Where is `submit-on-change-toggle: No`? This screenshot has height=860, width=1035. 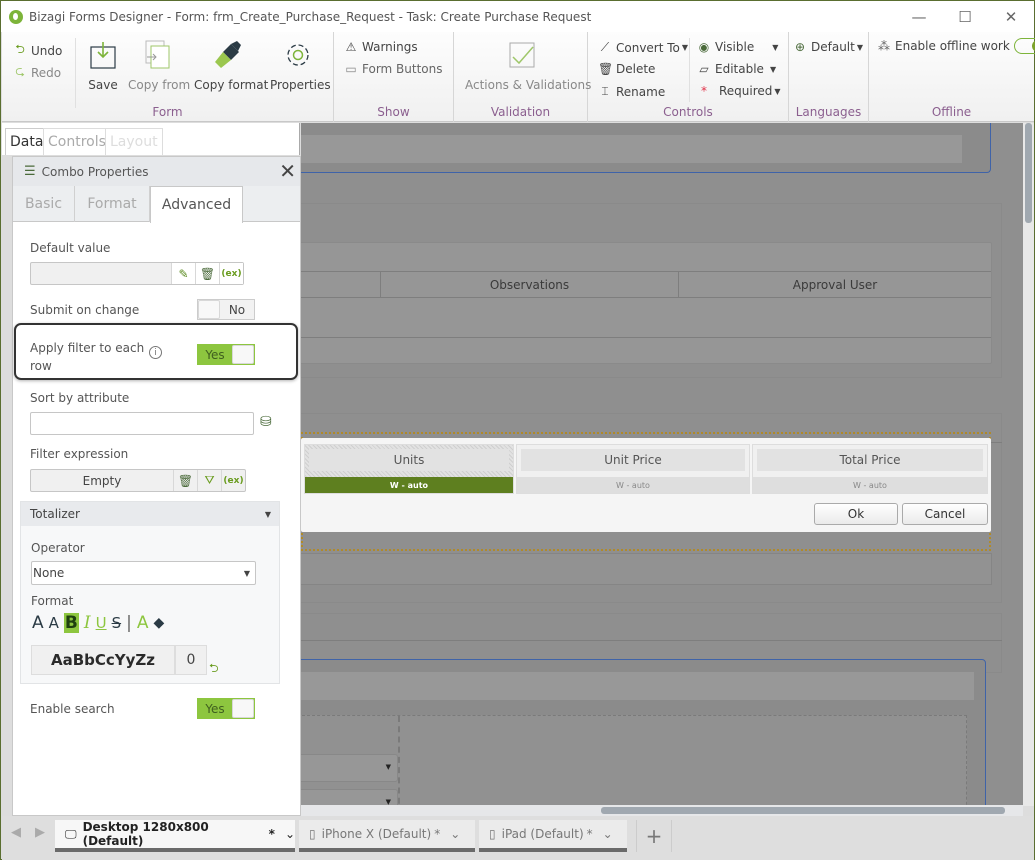 submit-on-change-toggle: No is located at coordinates (226, 309).